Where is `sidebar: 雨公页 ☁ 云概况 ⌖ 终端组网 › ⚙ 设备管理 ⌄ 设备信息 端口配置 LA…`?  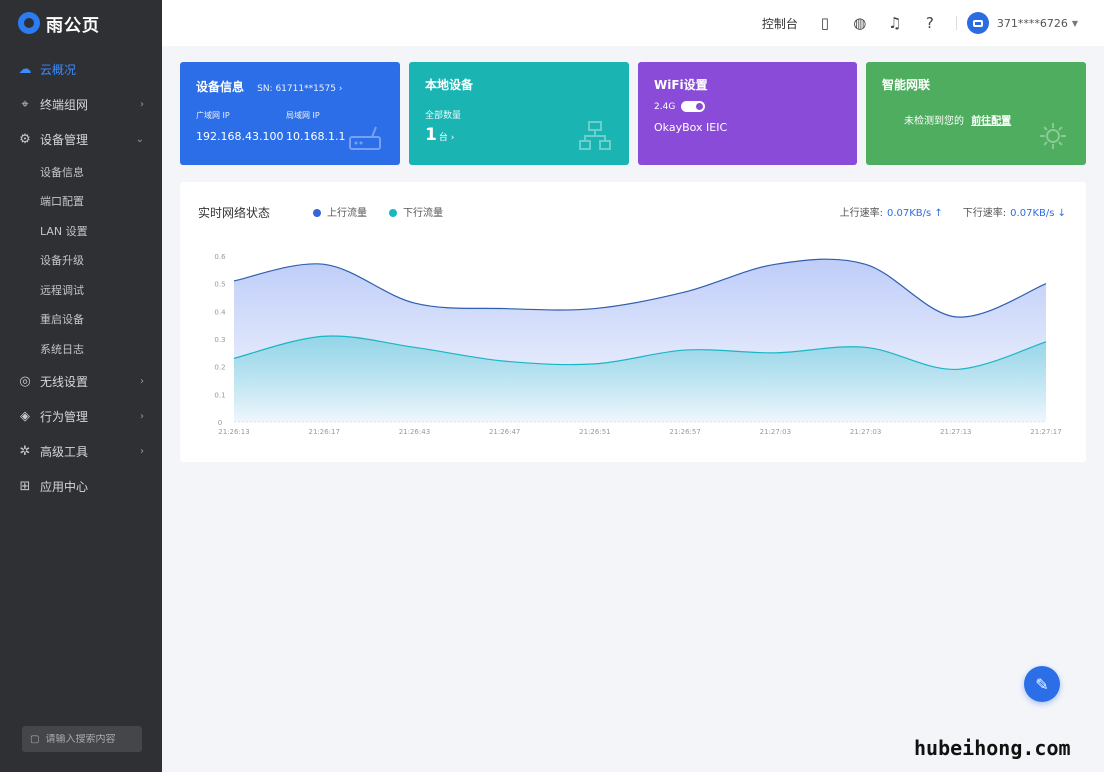 sidebar: 雨公页 ☁ 云概况 ⌖ 终端组网 › ⚙ 设备管理 ⌄ 设备信息 端口配置 LA… is located at coordinates (81, 386).